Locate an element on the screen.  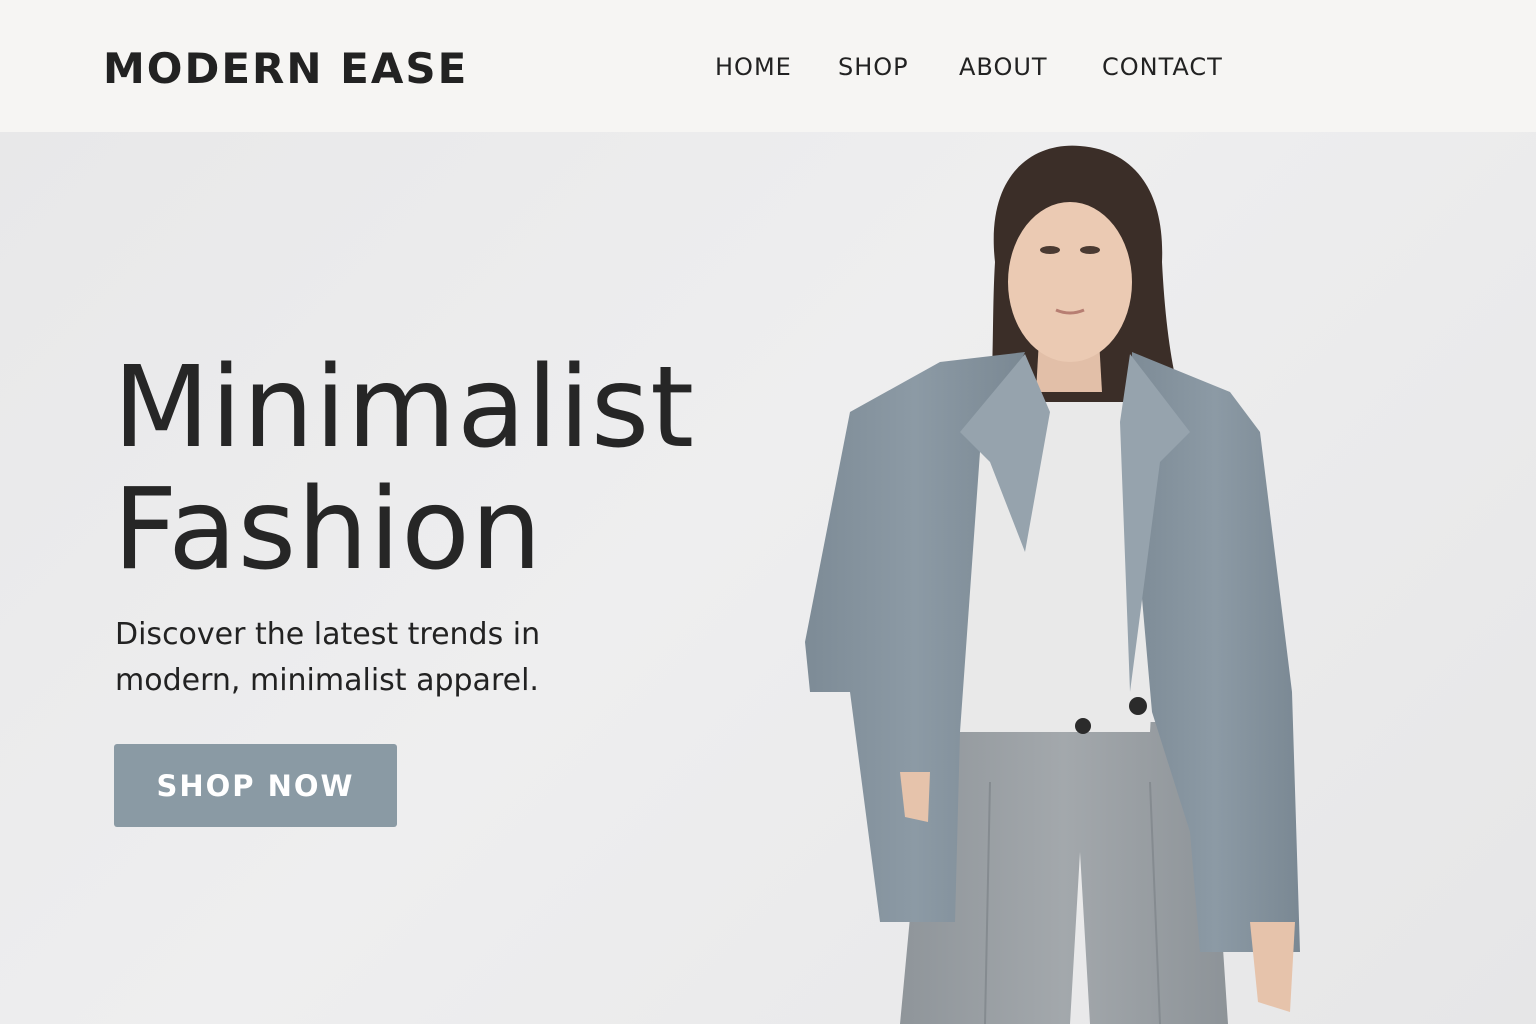
hero-headline-line-1: Minimalist is located at coordinates (404, 408).